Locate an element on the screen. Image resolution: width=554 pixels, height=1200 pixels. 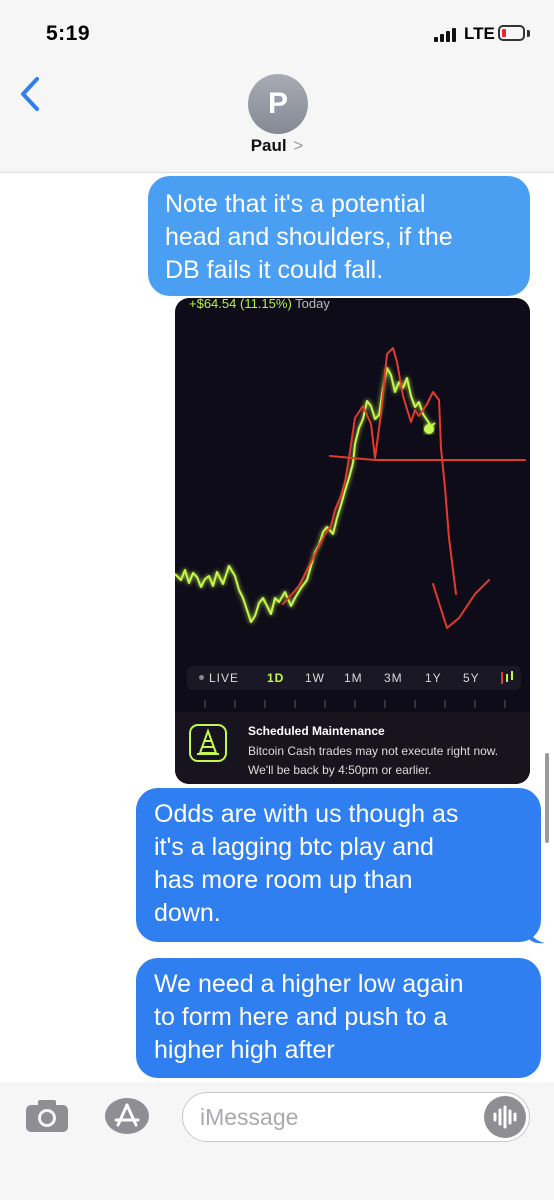
message-line: head and shoulders, if the is located at coordinates (309, 237).